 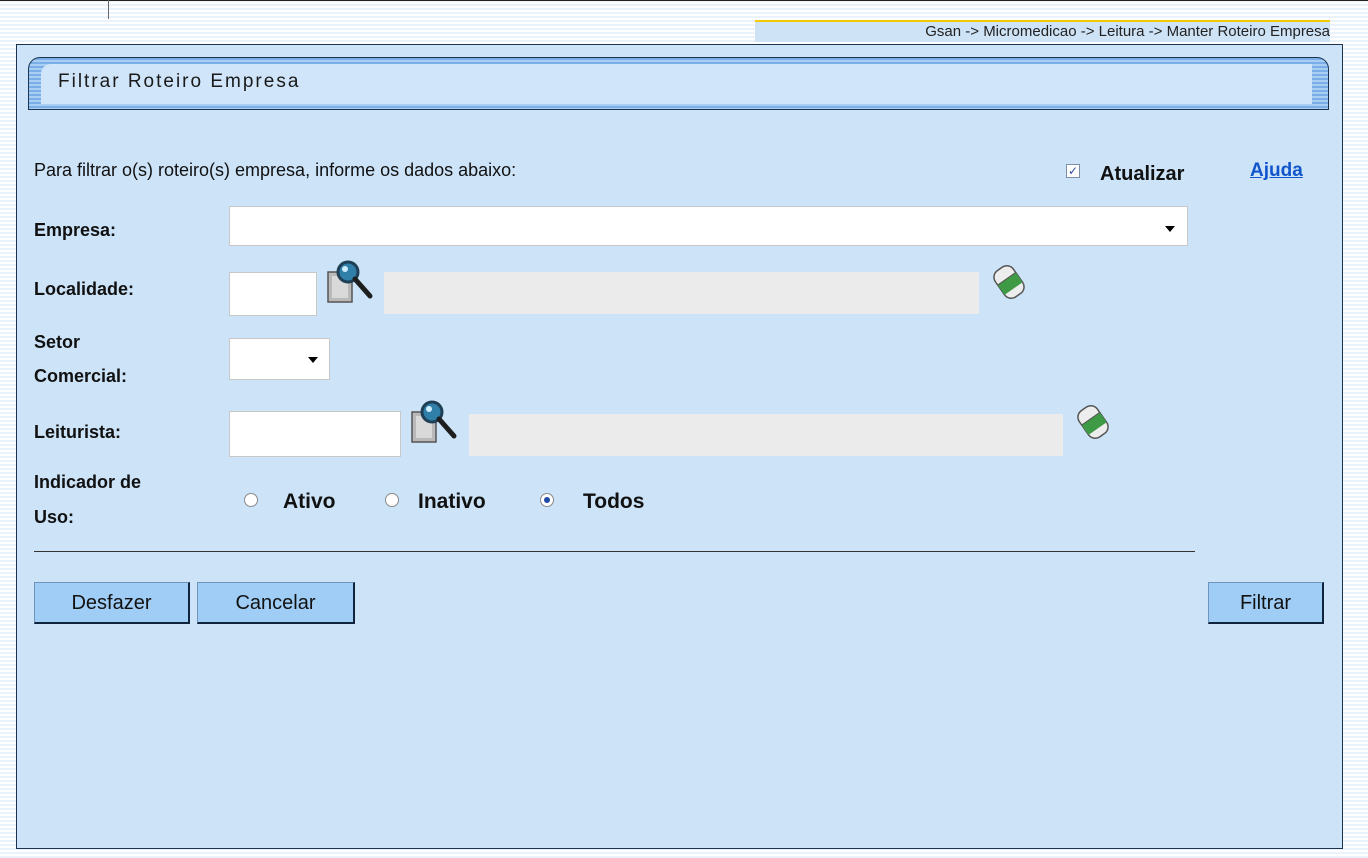 I want to click on form-divider, so click(x=614, y=551).